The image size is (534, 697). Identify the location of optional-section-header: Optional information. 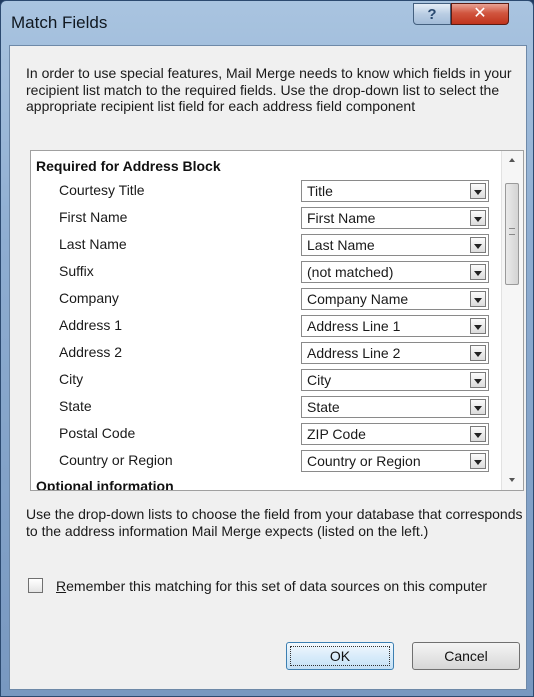
(105, 484).